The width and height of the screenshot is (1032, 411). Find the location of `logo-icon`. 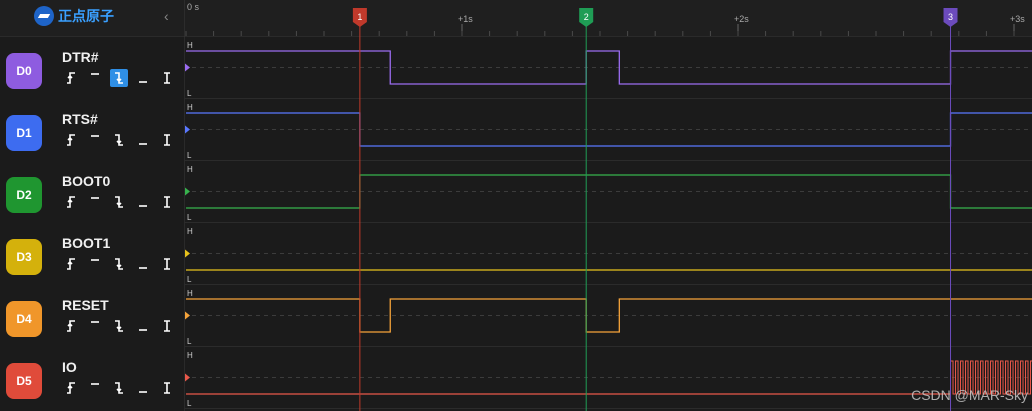

logo-icon is located at coordinates (44, 16).